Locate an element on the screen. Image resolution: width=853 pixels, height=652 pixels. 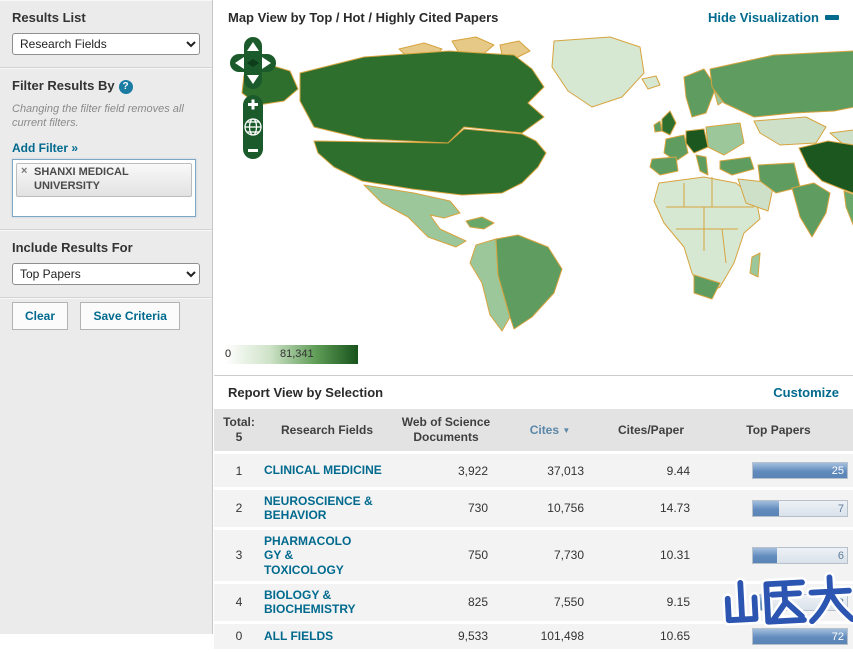
cites-per-paper-cell: 10.31 is located at coordinates (674, 555).